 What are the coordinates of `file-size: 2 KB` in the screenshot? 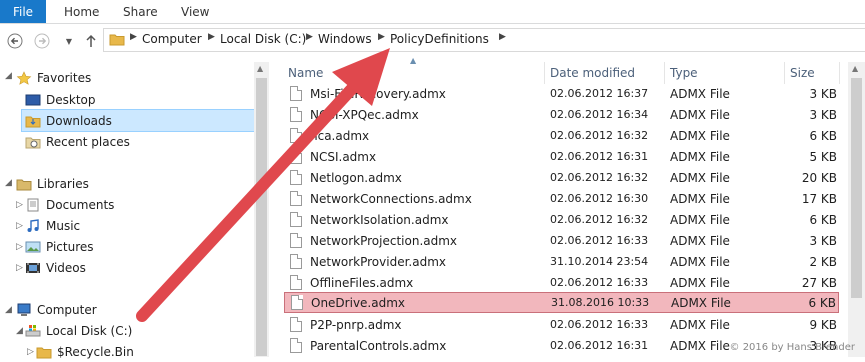 It's located at (823, 262).